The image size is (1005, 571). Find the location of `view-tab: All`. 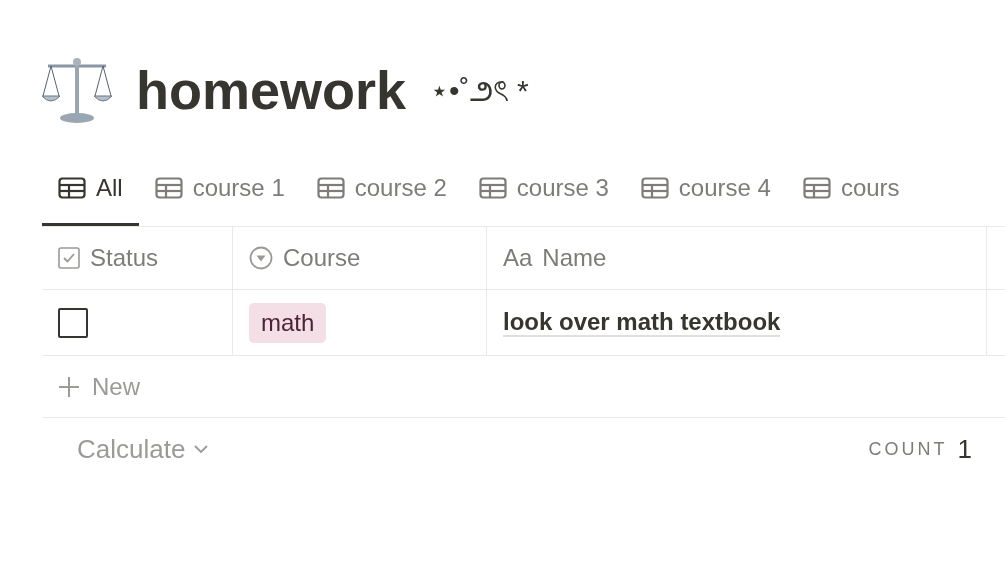

view-tab: All is located at coordinates (90, 194).